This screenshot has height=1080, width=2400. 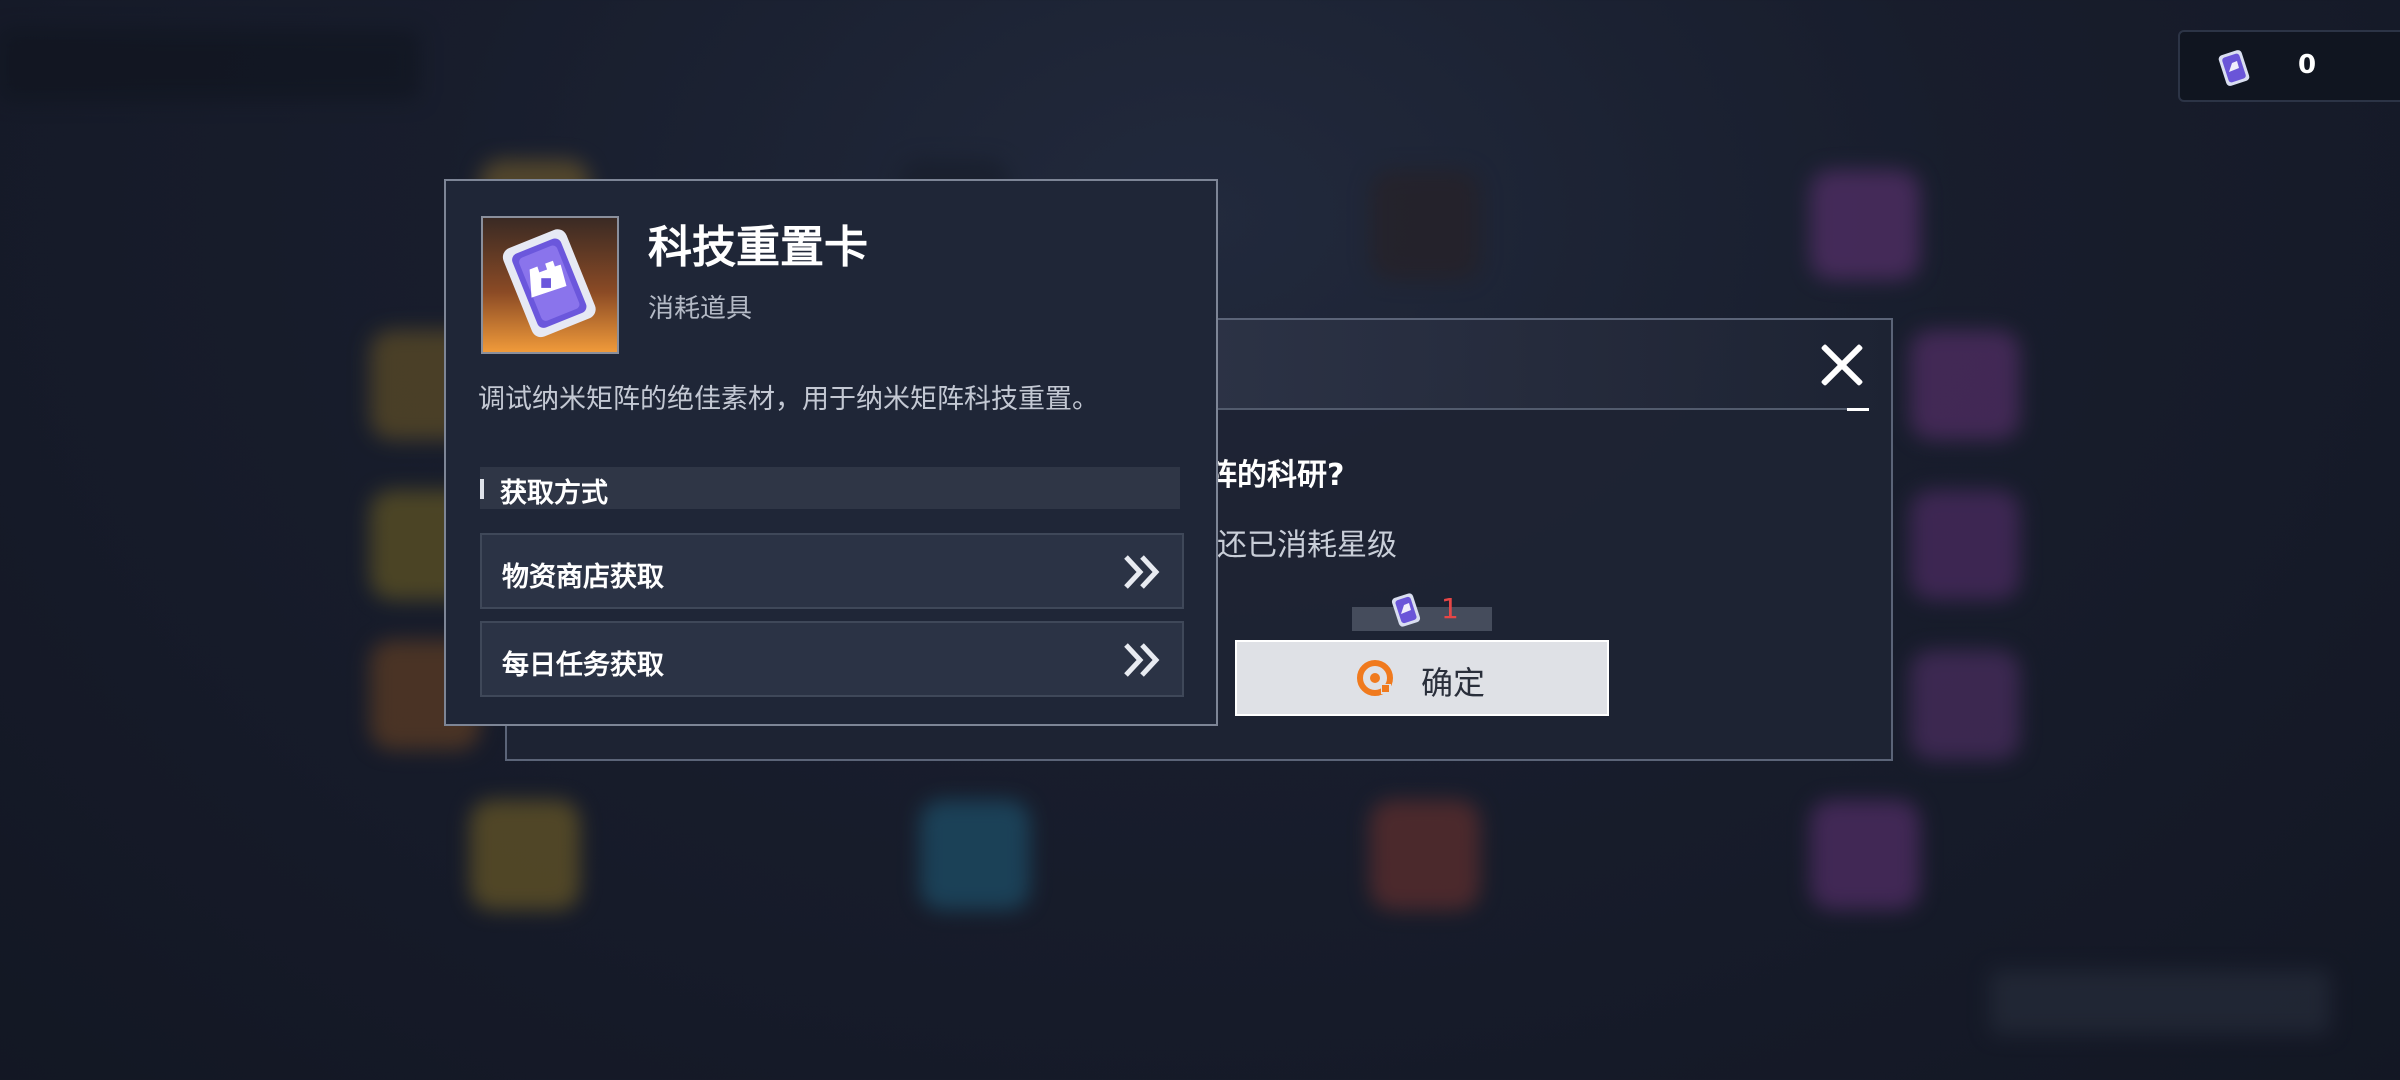 What do you see at coordinates (832, 659) in the screenshot?
I see `source-row-daily-task: 每日任务获取` at bounding box center [832, 659].